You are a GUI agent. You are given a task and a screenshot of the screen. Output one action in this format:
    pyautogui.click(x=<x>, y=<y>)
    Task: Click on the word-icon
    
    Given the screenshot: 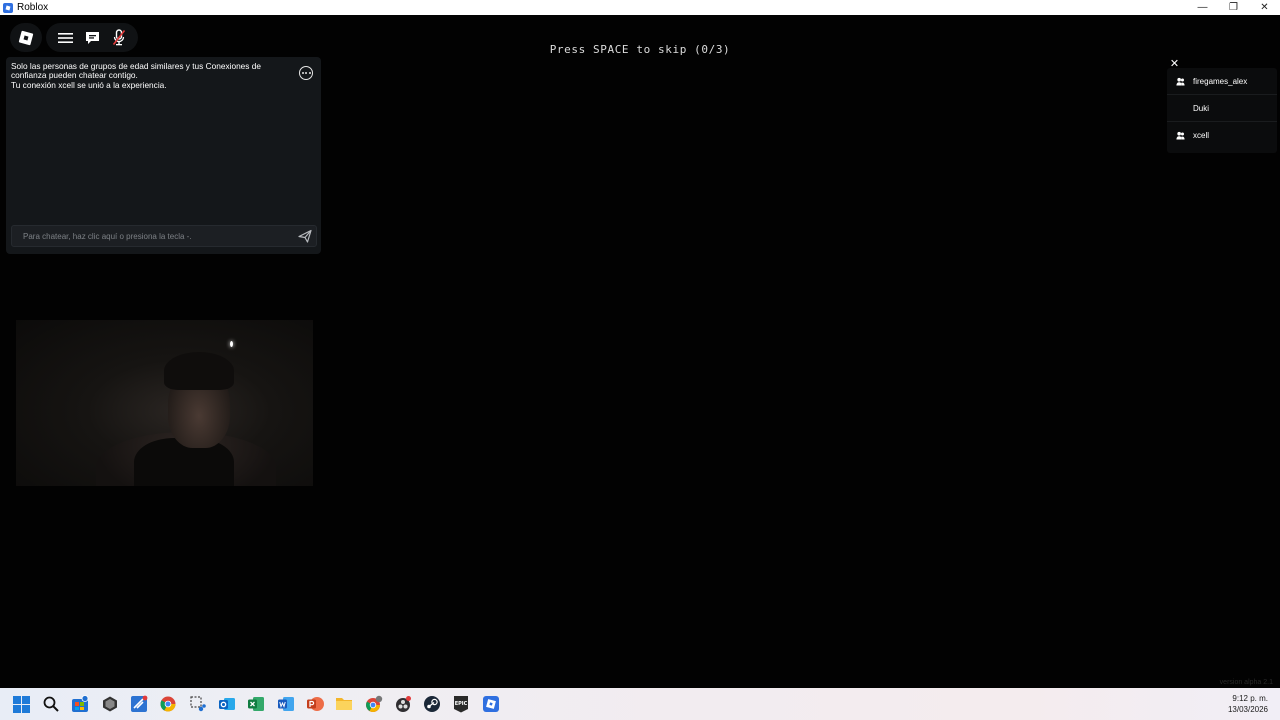 What is the action you would take?
    pyautogui.click(x=286, y=704)
    